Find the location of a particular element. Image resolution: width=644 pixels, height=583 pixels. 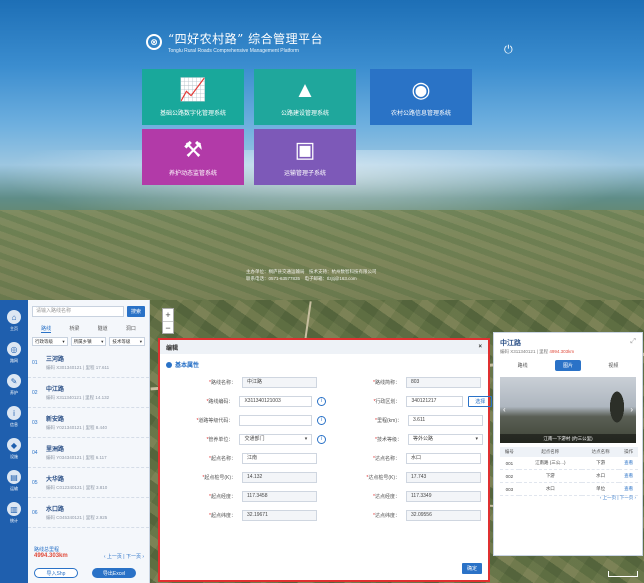

form-field: *路线编码： X311340121003 i is located at coordinates (243, 401).